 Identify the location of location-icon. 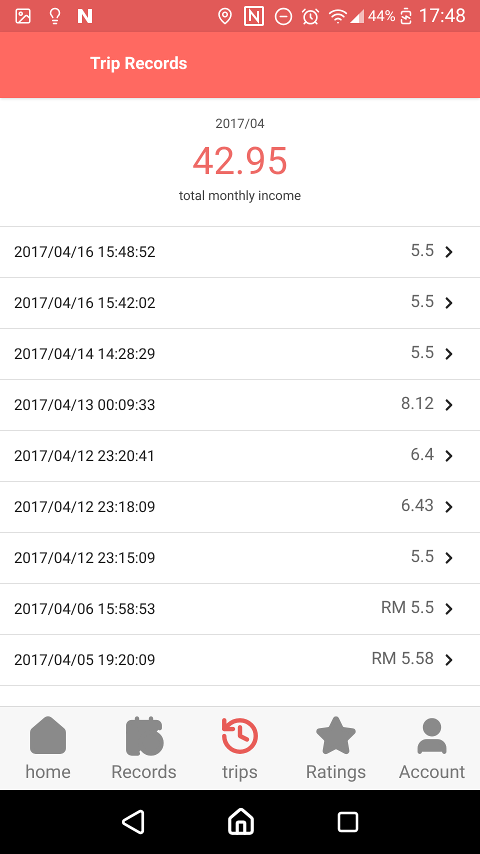
(225, 16).